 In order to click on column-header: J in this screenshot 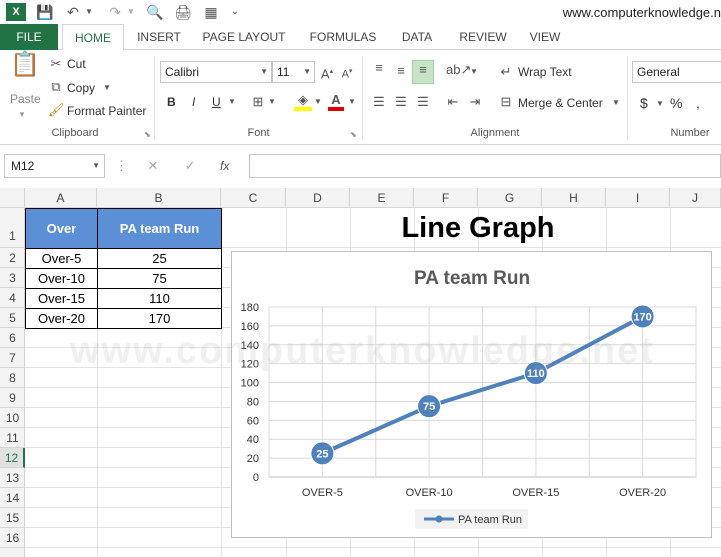, I will do `click(695, 198)`.